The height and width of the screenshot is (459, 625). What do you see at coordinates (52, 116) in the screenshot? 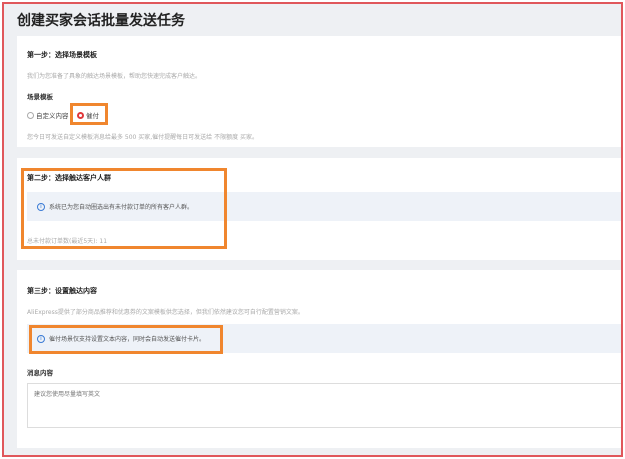
I see `radio-label: 自定义内容` at bounding box center [52, 116].